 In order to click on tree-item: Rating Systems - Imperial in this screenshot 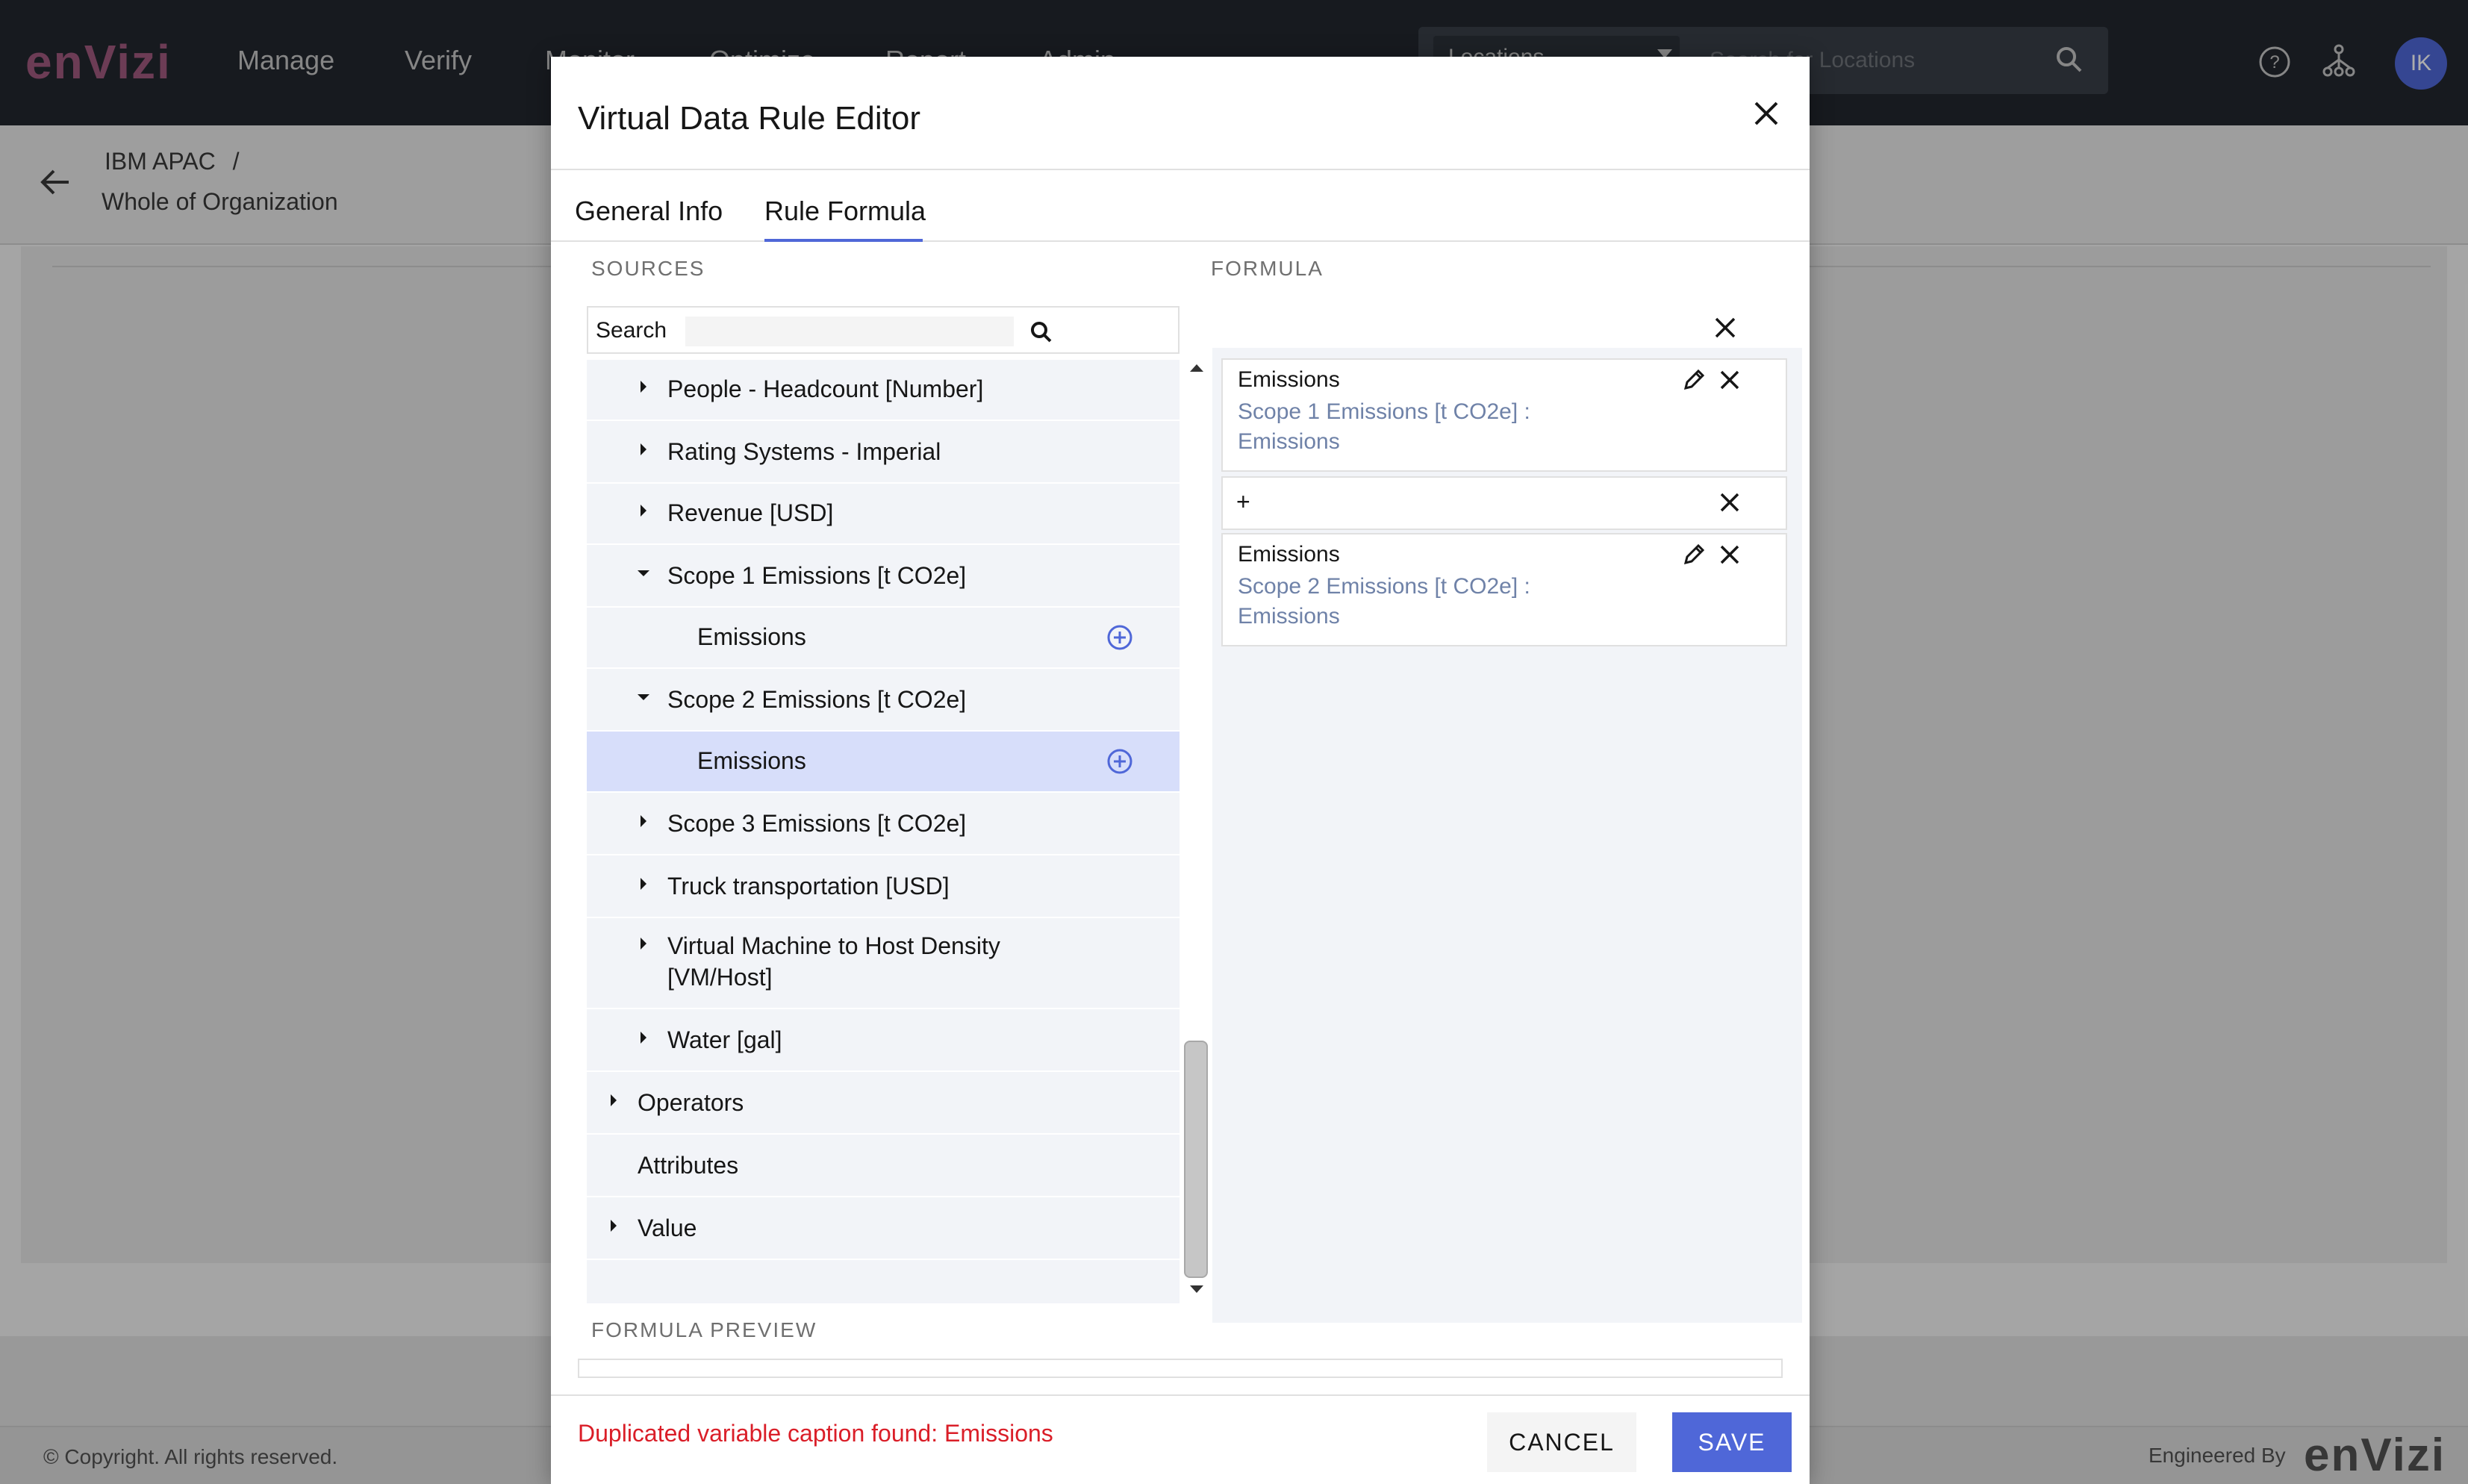, I will do `click(883, 453)`.